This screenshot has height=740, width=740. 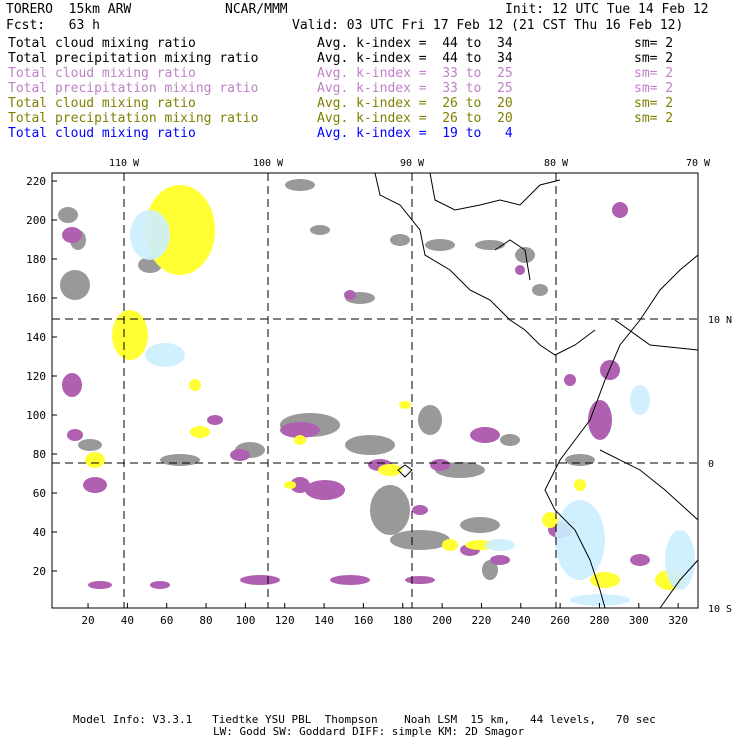 What do you see at coordinates (39, 571) in the screenshot?
I see `y-tick-label: 20` at bounding box center [39, 571].